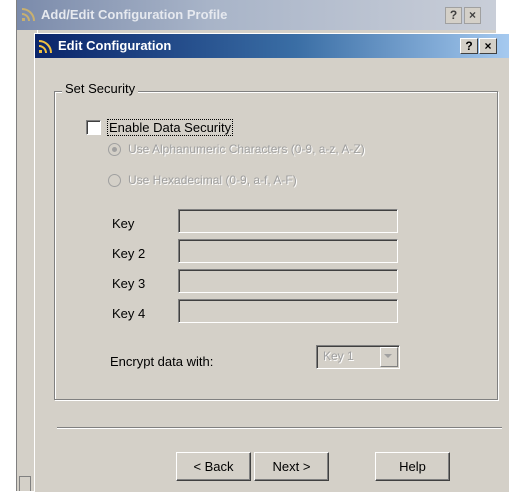 The image size is (509, 492). Describe the element at coordinates (129, 313) in the screenshot. I see `key-4-label: Key 4` at that location.